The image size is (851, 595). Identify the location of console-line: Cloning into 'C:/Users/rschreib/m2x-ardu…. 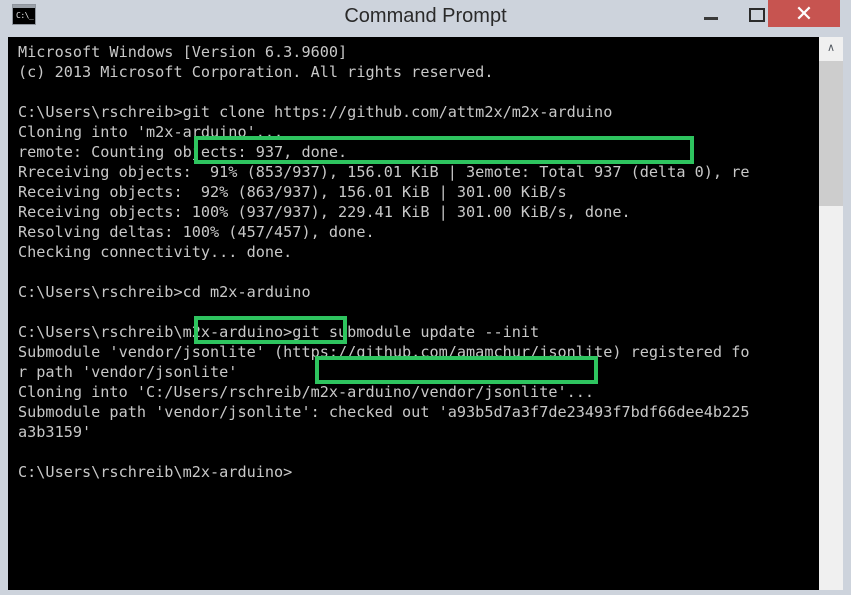
(306, 392).